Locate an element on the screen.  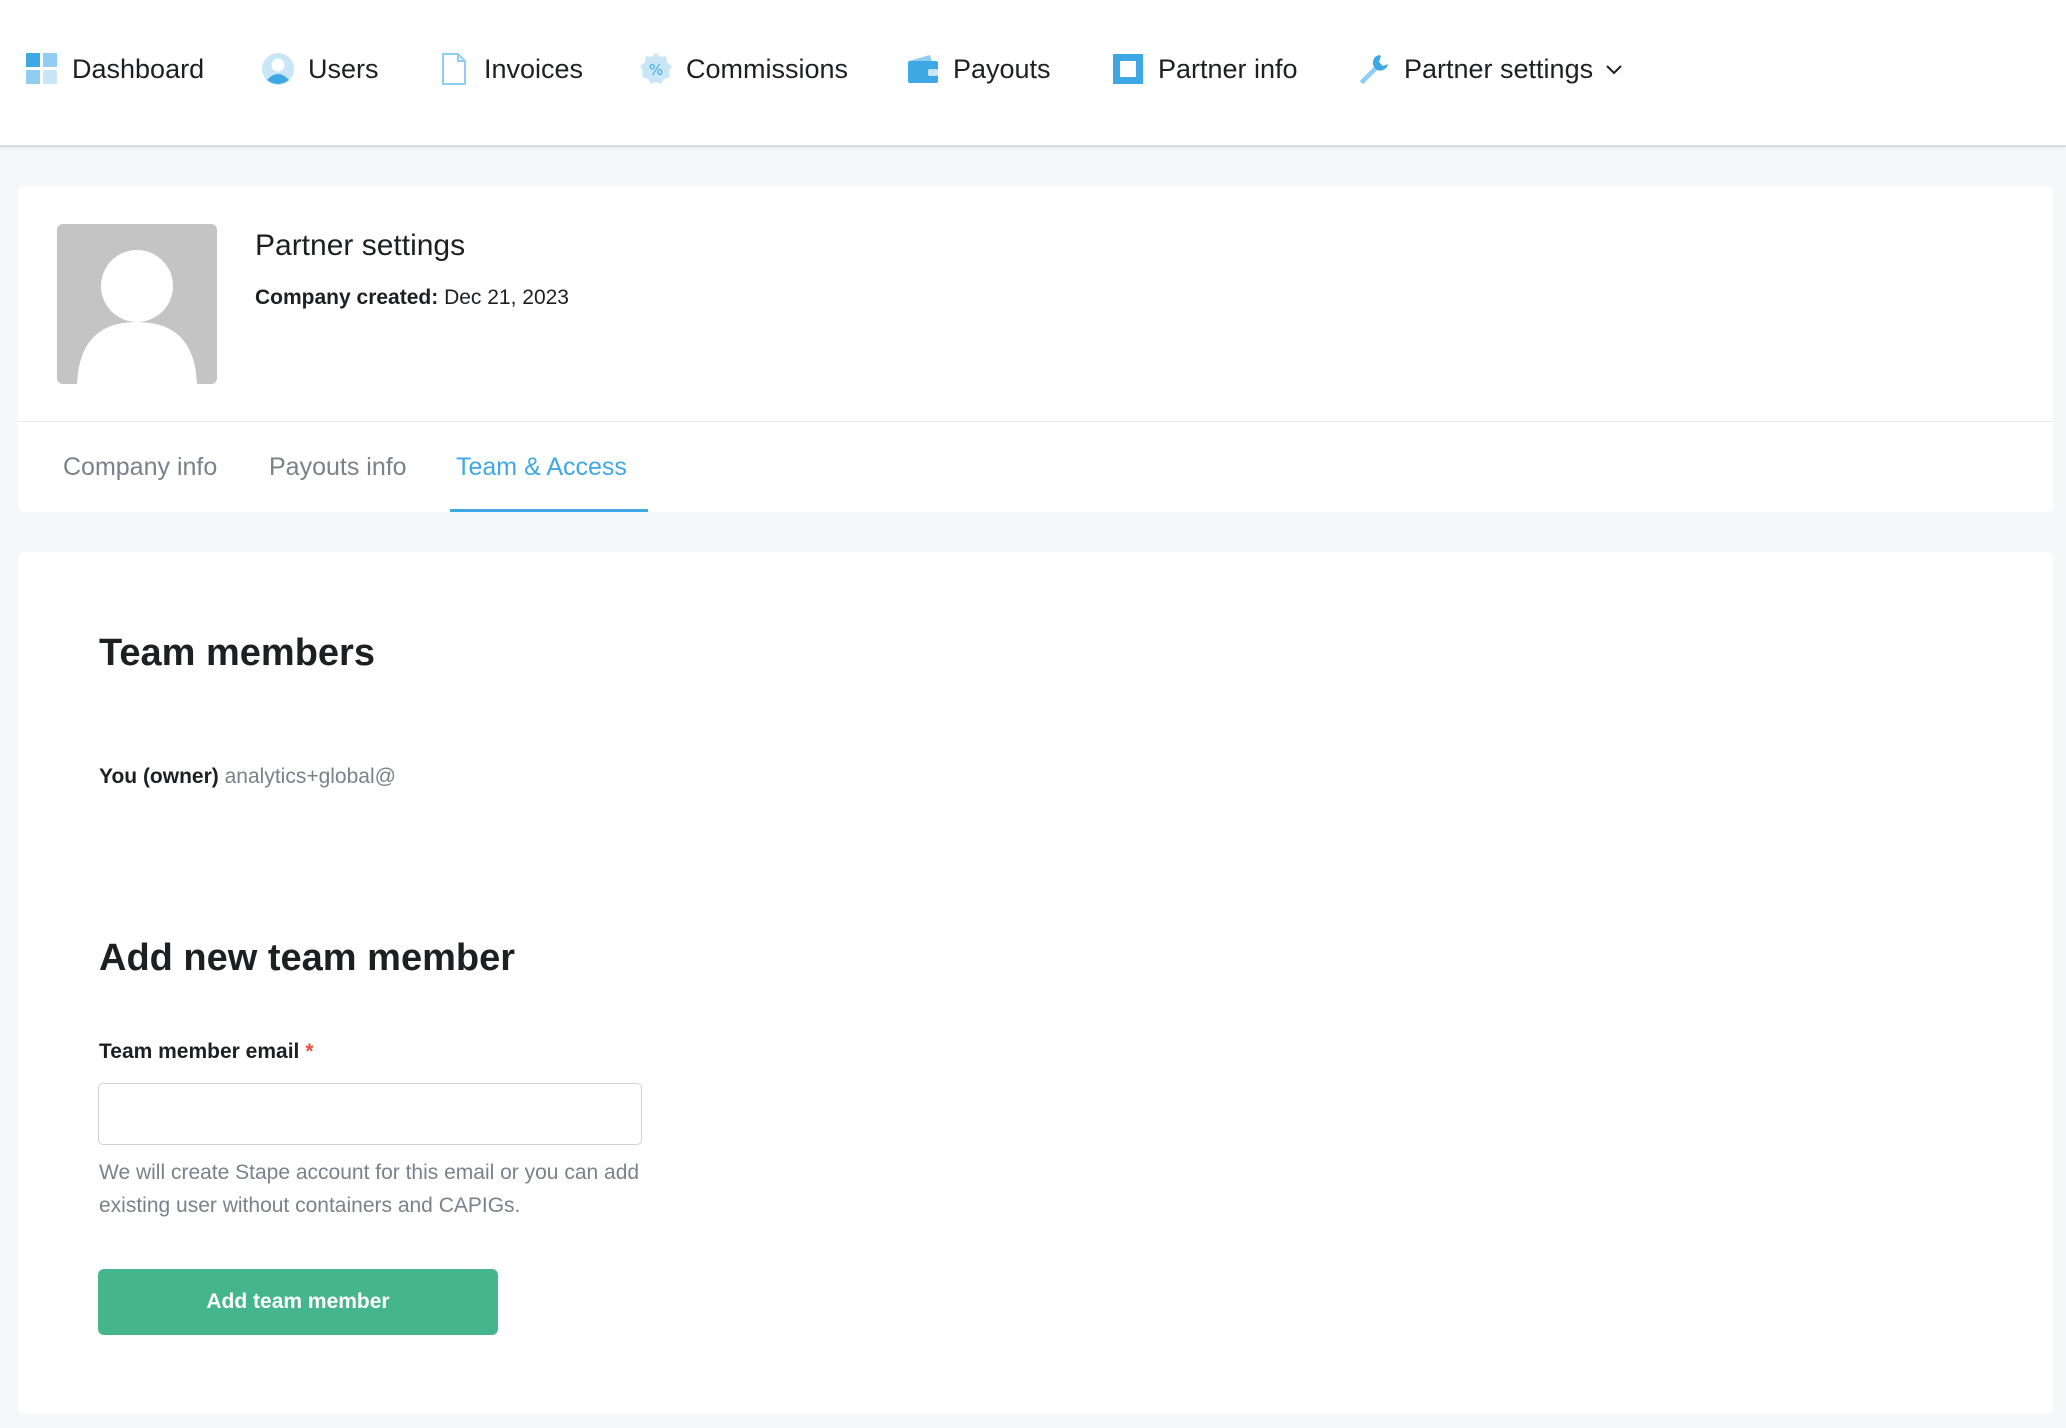
add-team-member-button: Add team member is located at coordinates (298, 1302).